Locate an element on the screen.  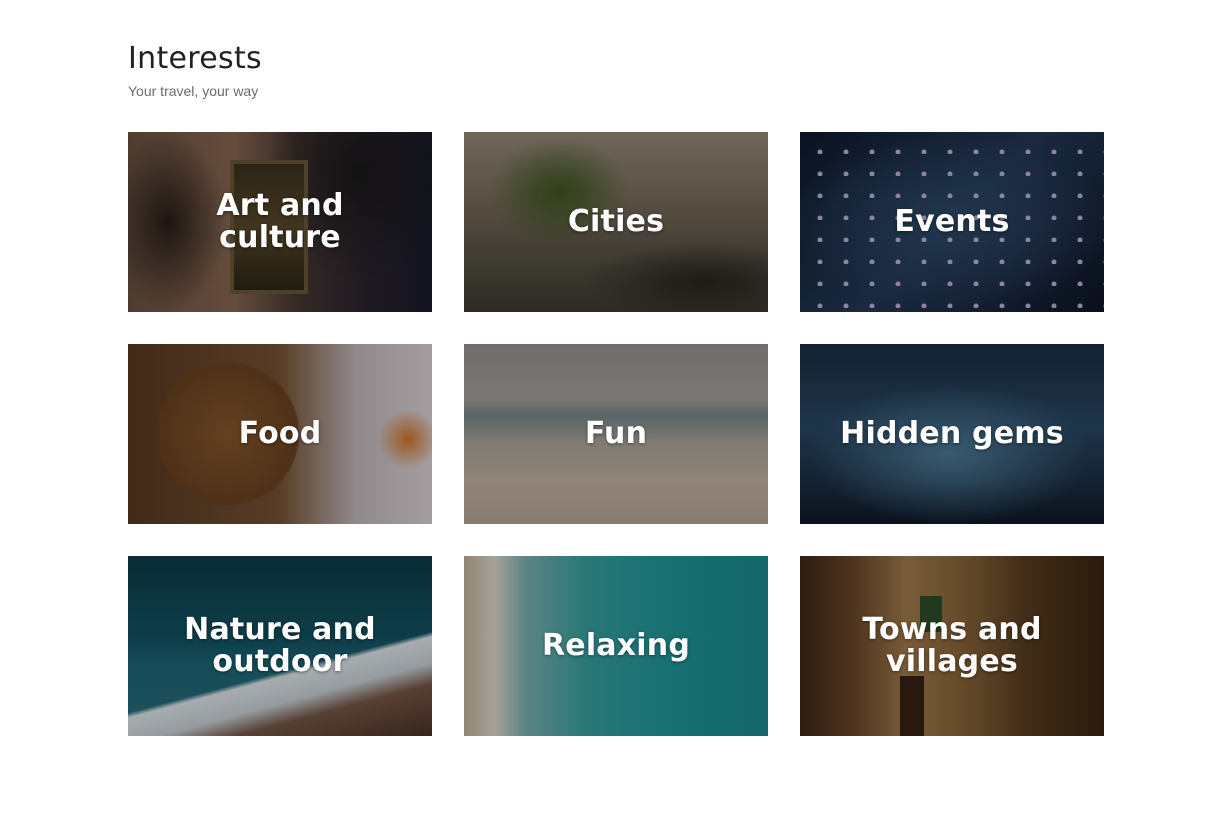
interest-tile-hidden-gems: Hidden gems is located at coordinates (952, 434).